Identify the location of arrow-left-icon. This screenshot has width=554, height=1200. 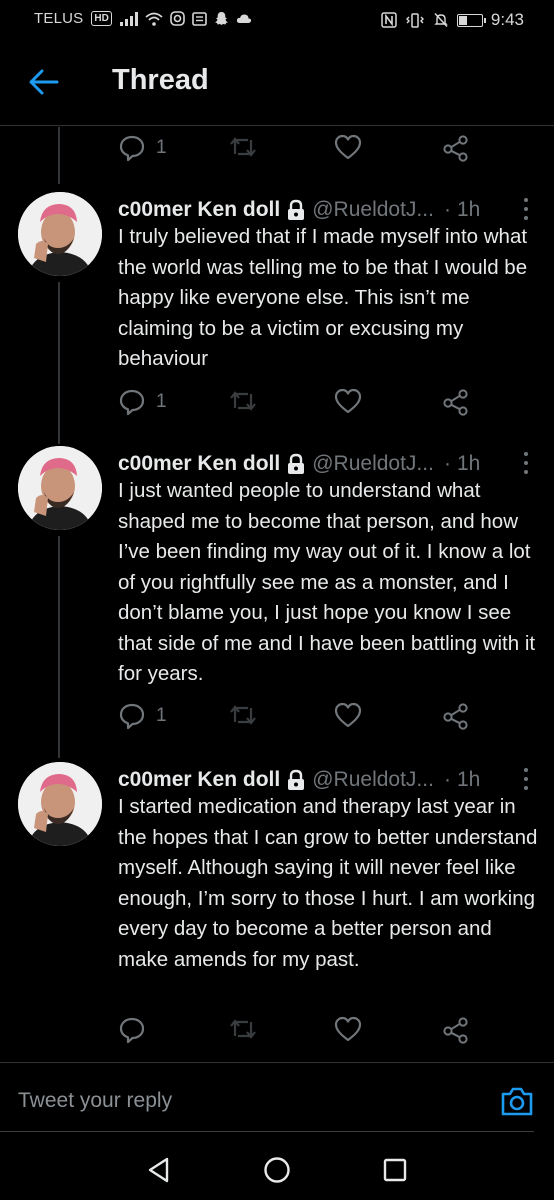
(44, 82).